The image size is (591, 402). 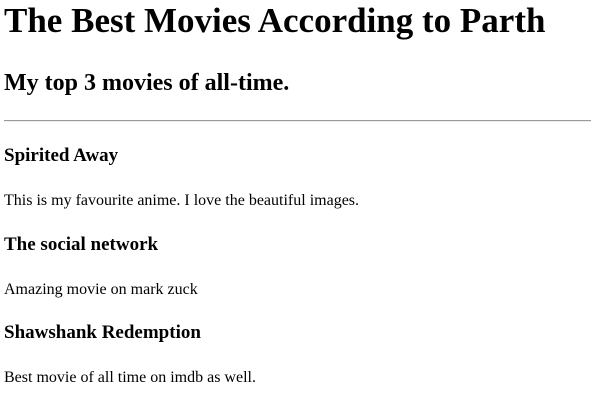 What do you see at coordinates (147, 83) in the screenshot?
I see `page-subtitle: My top 3 movies of all-time.` at bounding box center [147, 83].